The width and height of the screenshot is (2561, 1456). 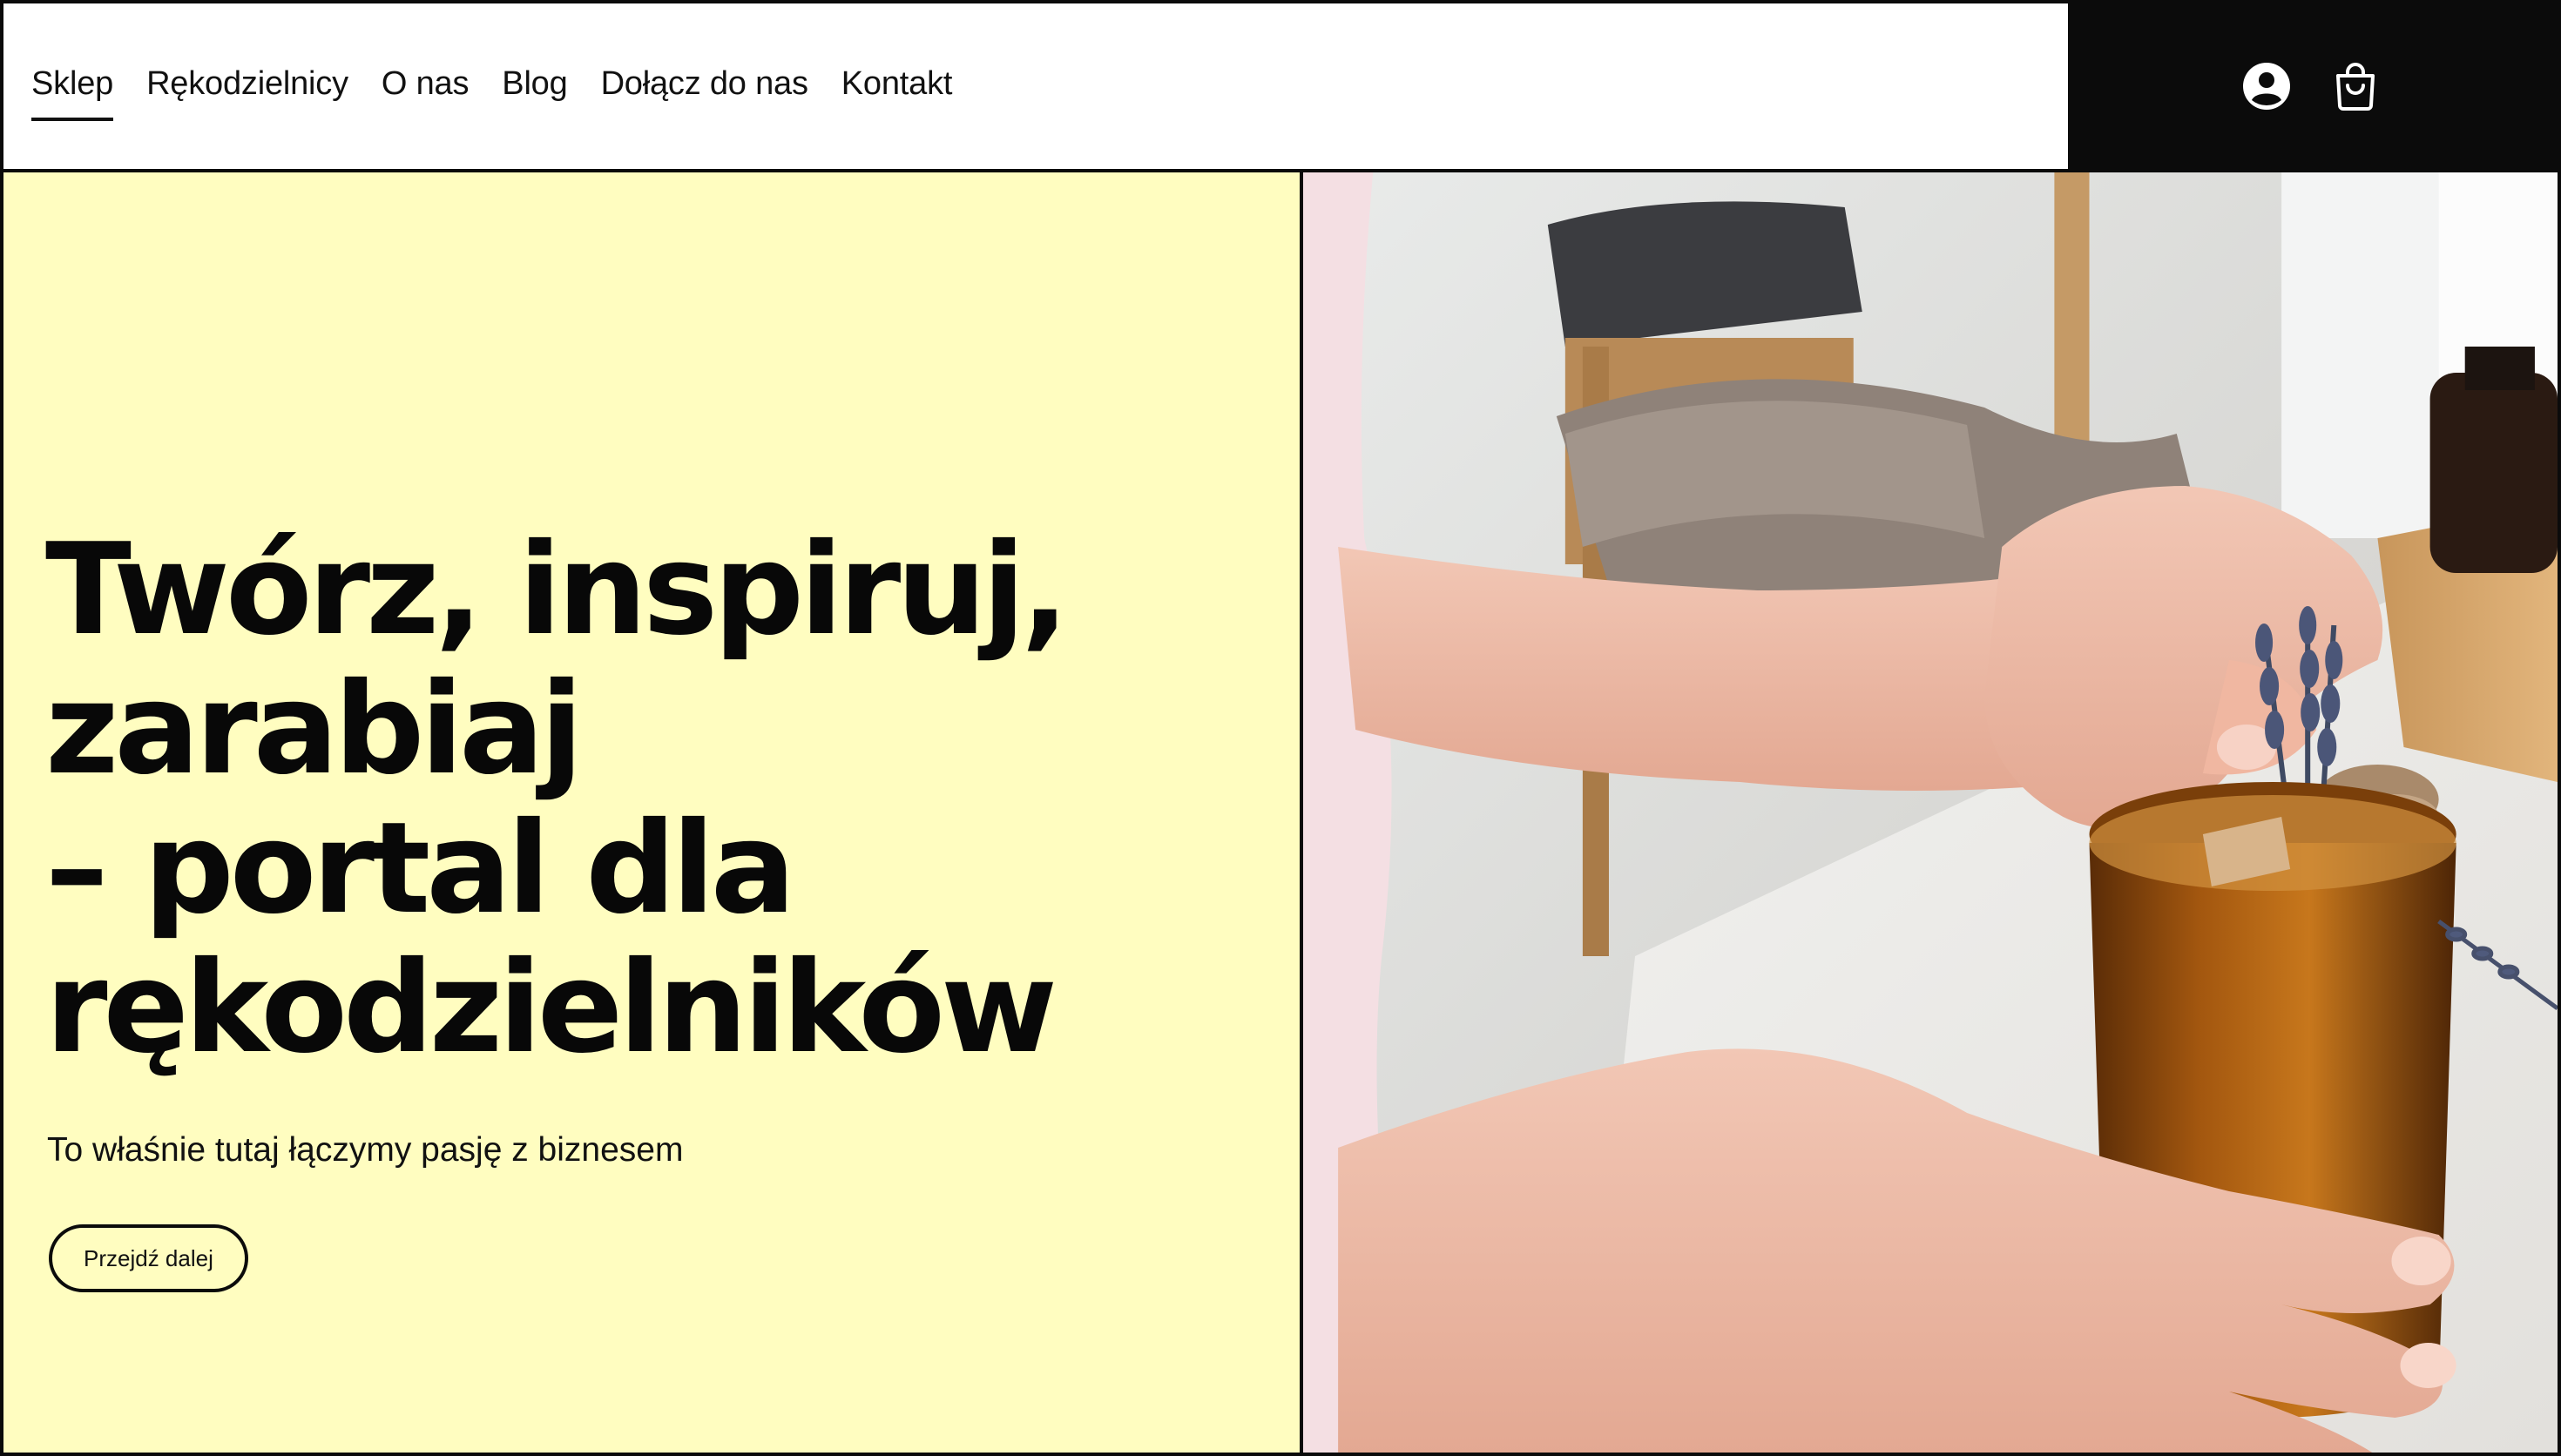 What do you see at coordinates (2355, 86) in the screenshot?
I see `shopping-bag-icon` at bounding box center [2355, 86].